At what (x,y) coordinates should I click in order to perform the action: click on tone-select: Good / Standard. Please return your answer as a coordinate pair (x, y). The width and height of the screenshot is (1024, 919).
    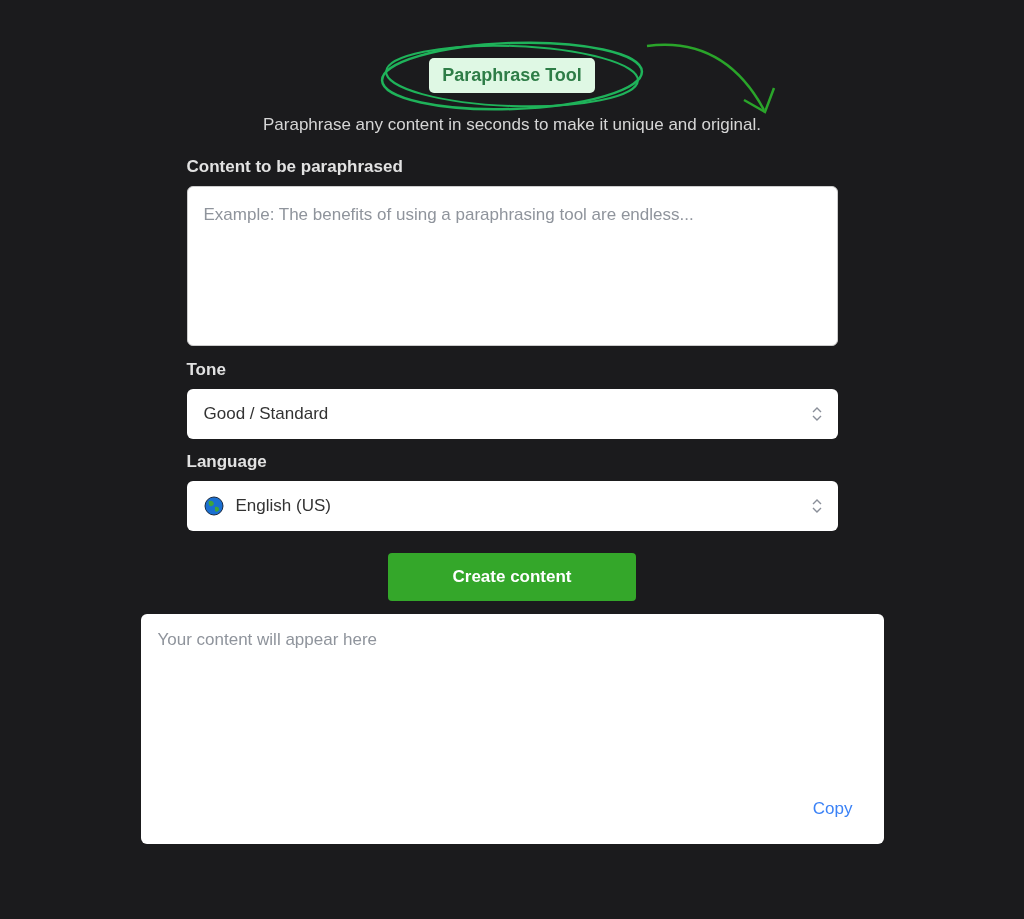
    Looking at the image, I should click on (512, 414).